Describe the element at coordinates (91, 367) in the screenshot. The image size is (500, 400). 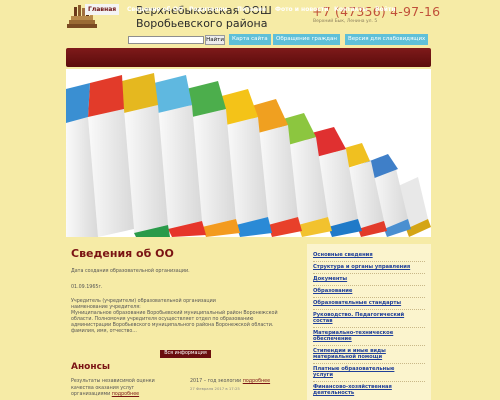
I see `announcements-title: Анонсы` at that location.